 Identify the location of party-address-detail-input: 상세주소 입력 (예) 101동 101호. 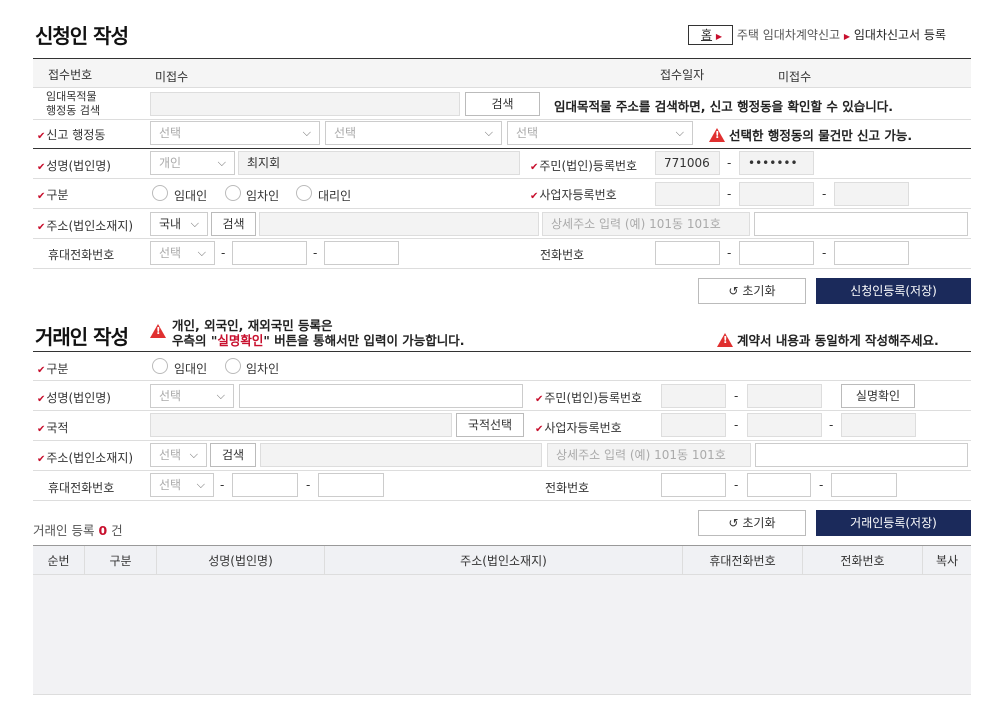
(649, 455).